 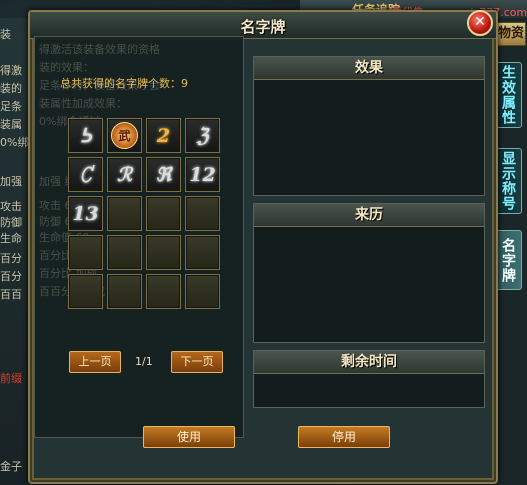 What do you see at coordinates (11, 238) in the screenshot?
I see `bg-left-fragment: 生命` at bounding box center [11, 238].